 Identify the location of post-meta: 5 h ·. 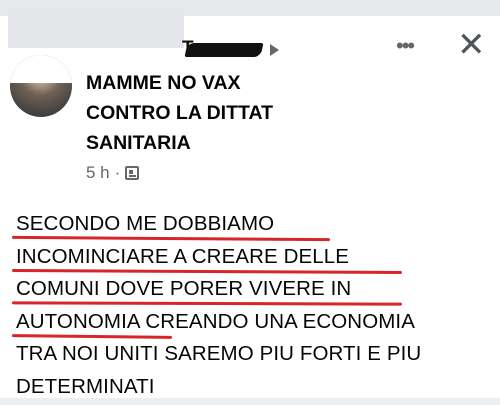
(113, 173).